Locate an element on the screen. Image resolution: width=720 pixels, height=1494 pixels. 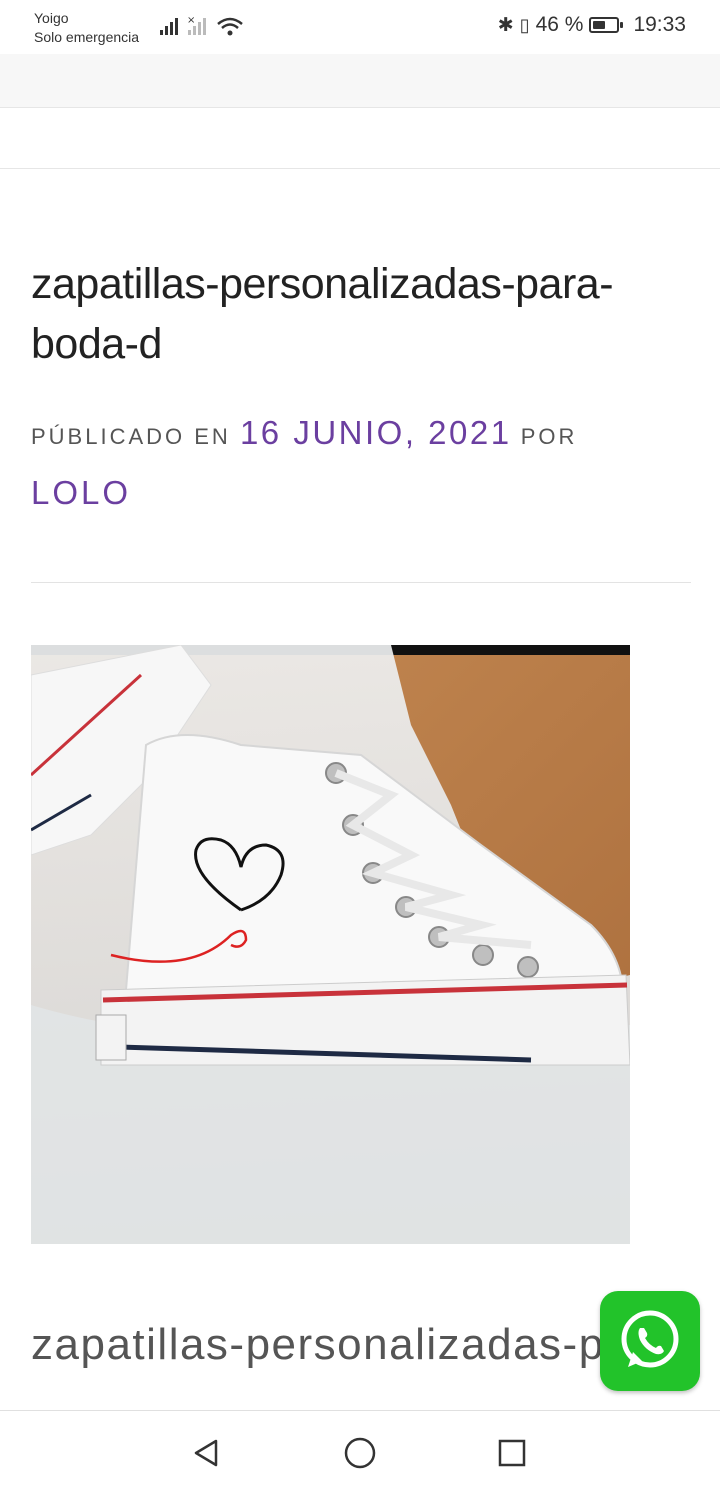
battery-percent: 46 % is located at coordinates (559, 24).